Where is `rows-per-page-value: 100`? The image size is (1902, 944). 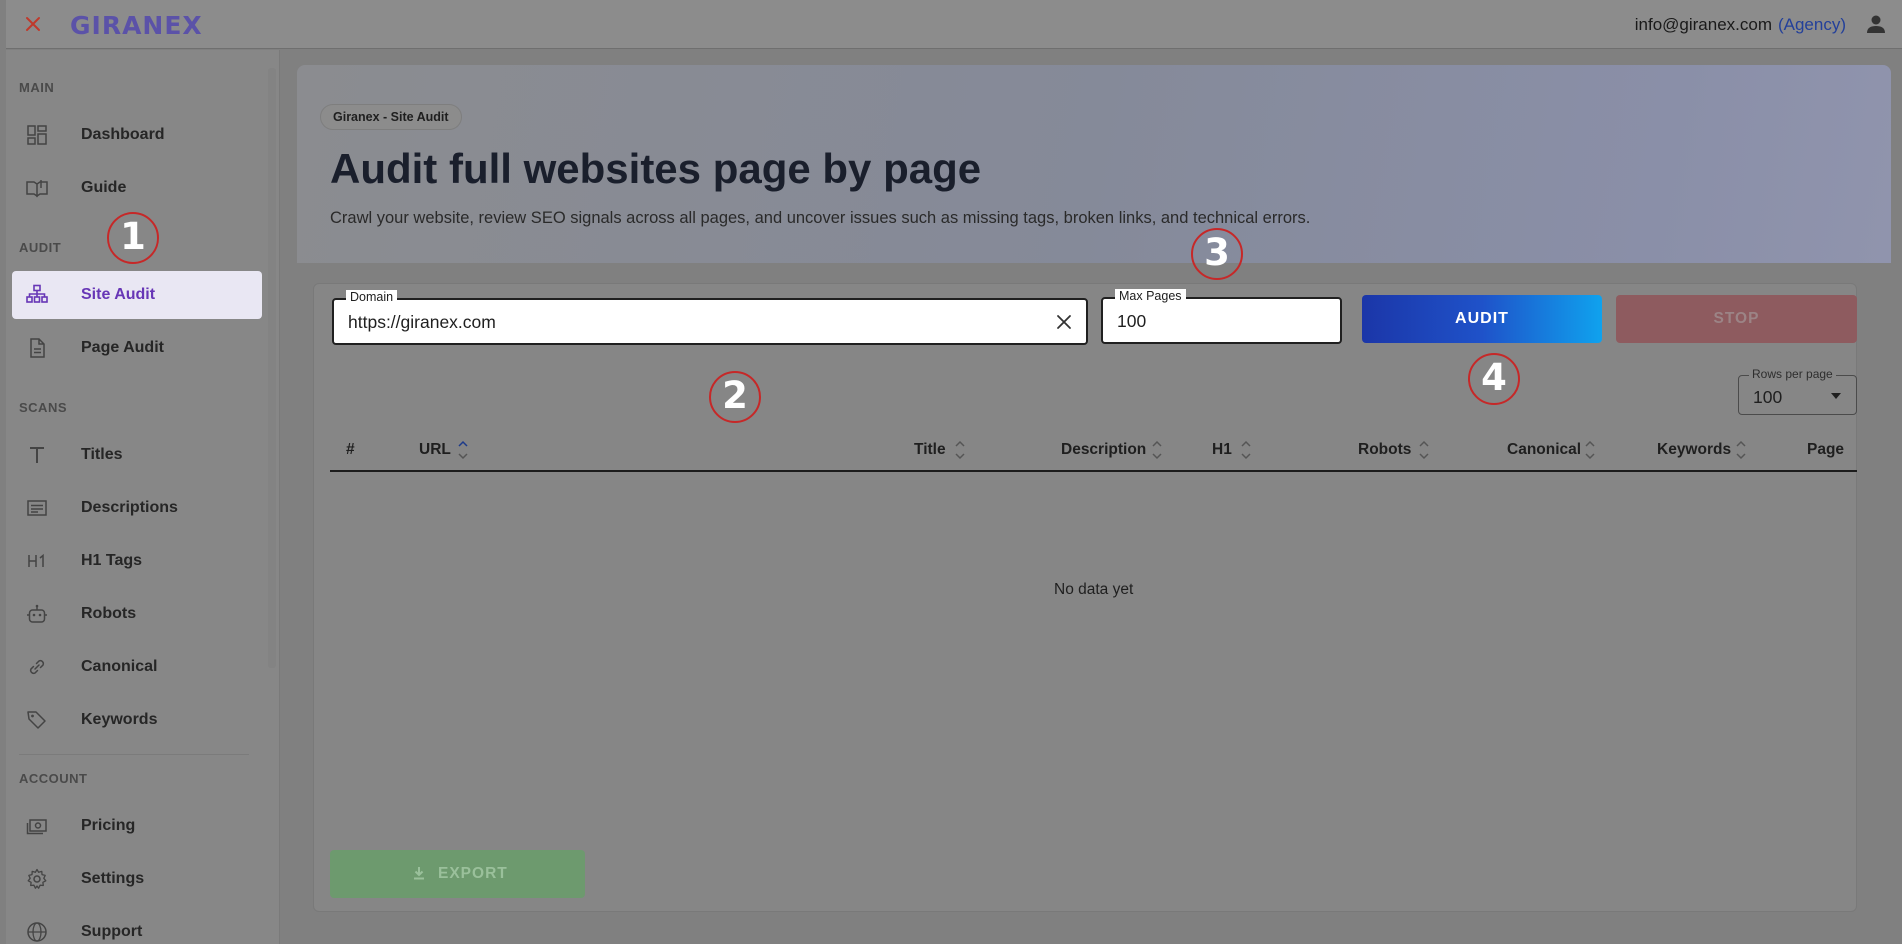 rows-per-page-value: 100 is located at coordinates (1768, 397).